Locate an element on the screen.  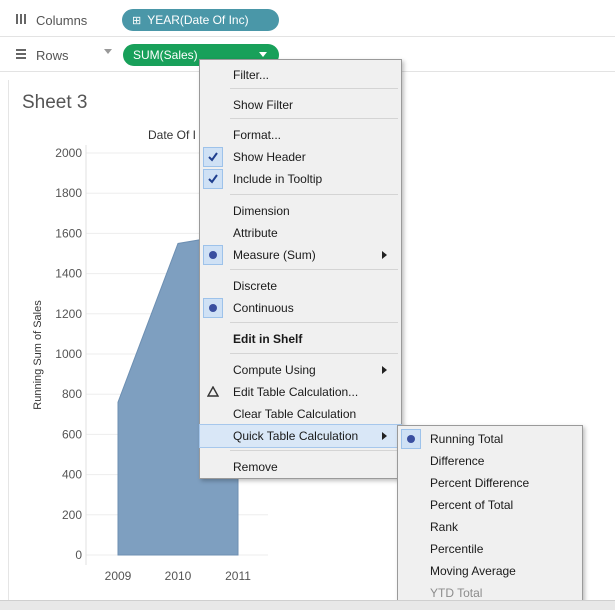
submenu-item-label: YTD Total is located at coordinates (456, 593).